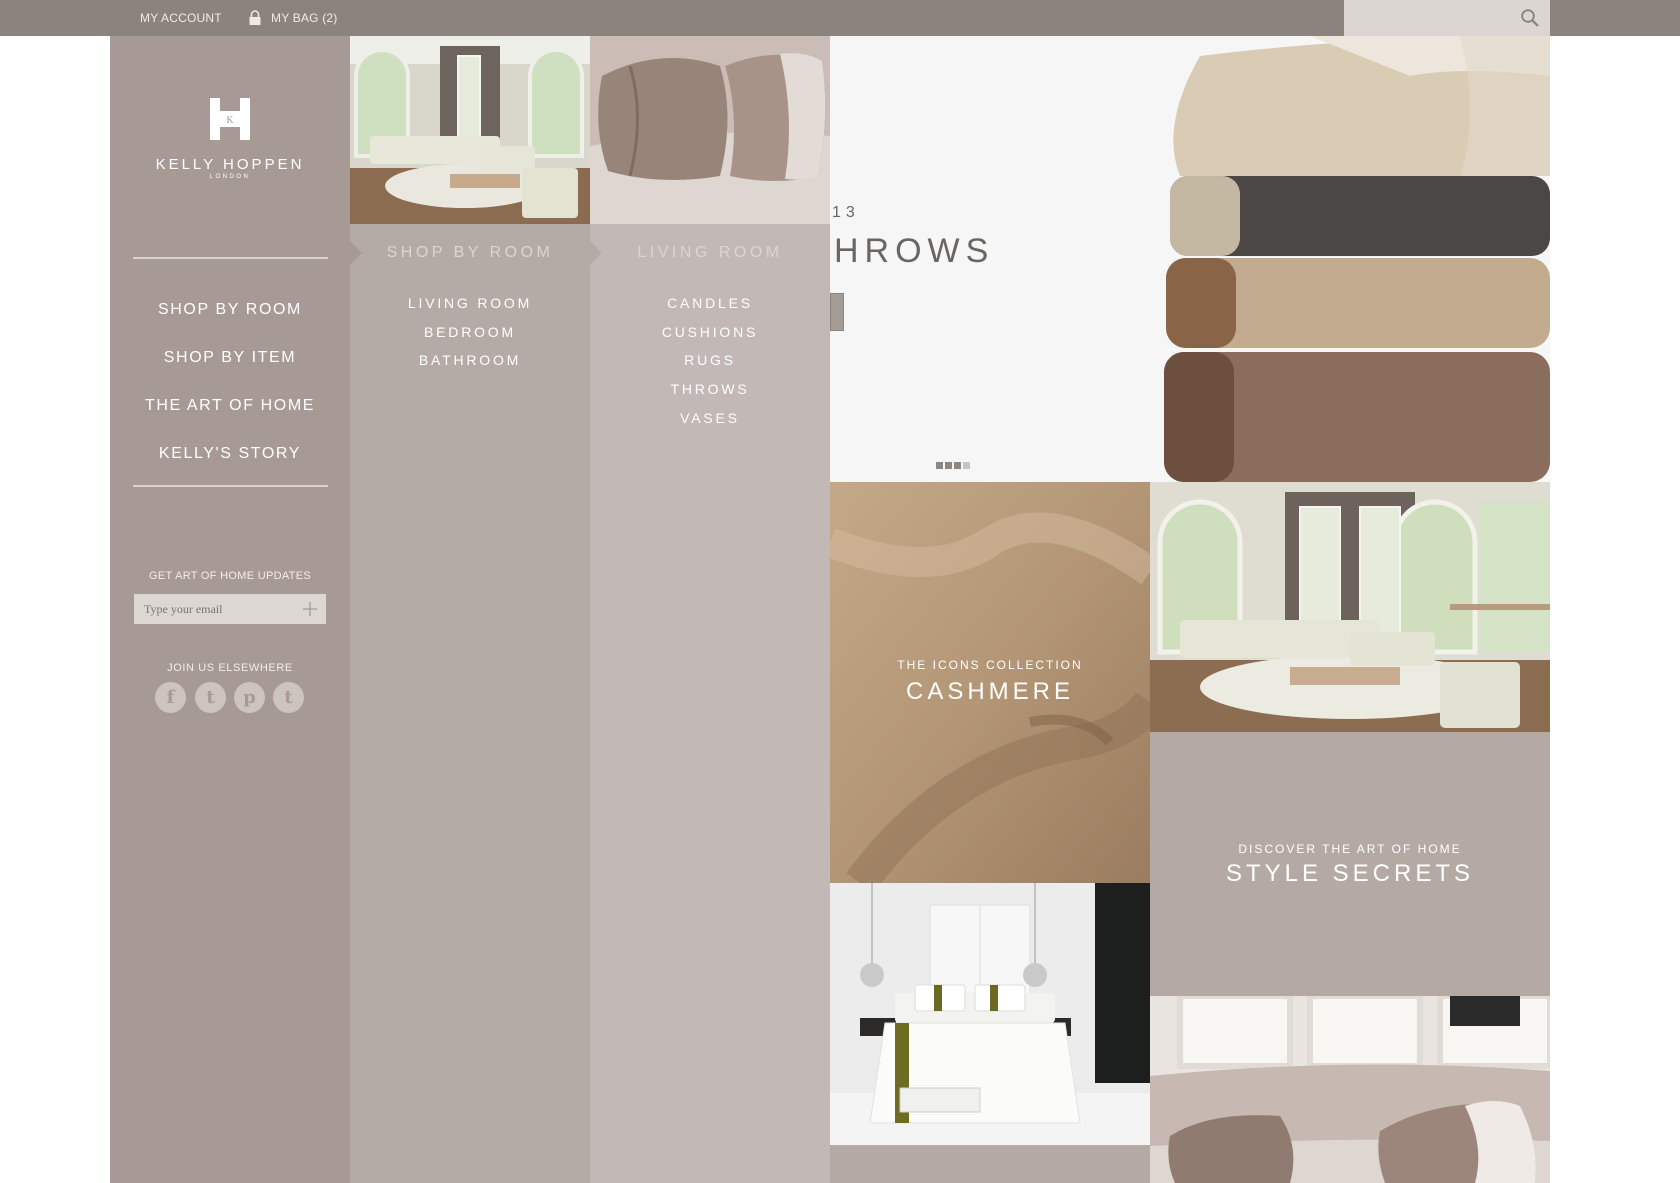 The width and height of the screenshot is (1680, 1183). I want to click on nav-art-of-home: THE ART OF HOME, so click(230, 406).